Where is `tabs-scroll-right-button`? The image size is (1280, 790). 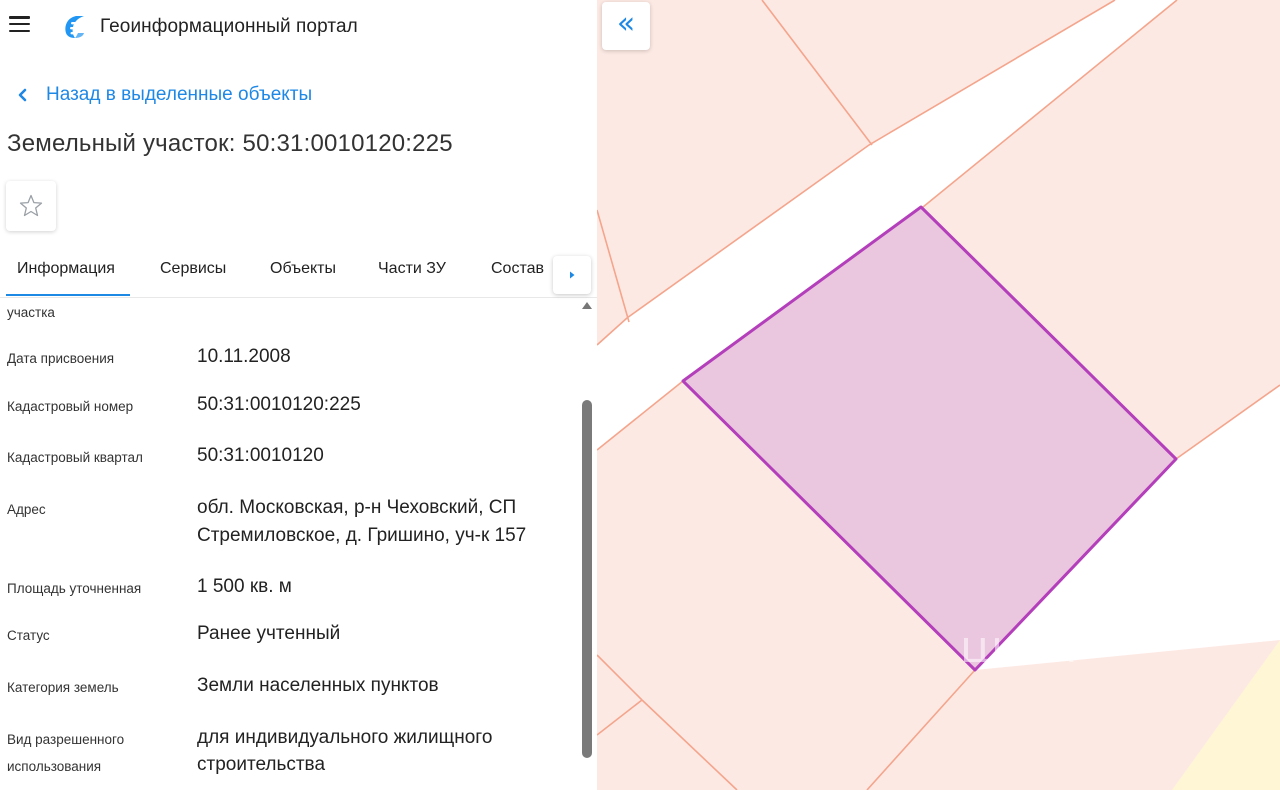
tabs-scroll-right-button is located at coordinates (572, 275).